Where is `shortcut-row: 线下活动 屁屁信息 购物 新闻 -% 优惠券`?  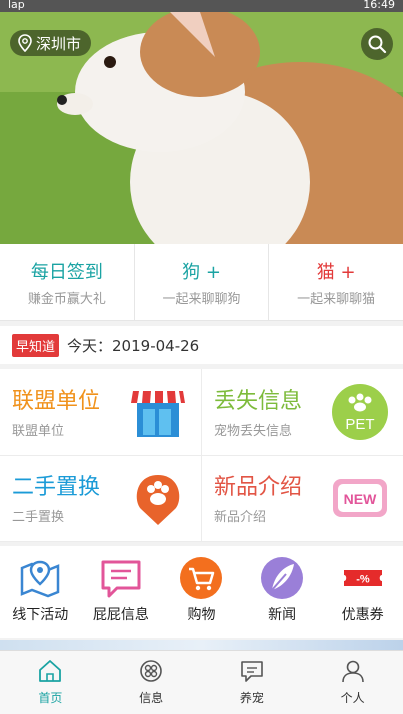
shortcut-row: 线下活动 屁屁信息 购物 新闻 -% 优惠券 is located at coordinates (201, 592).